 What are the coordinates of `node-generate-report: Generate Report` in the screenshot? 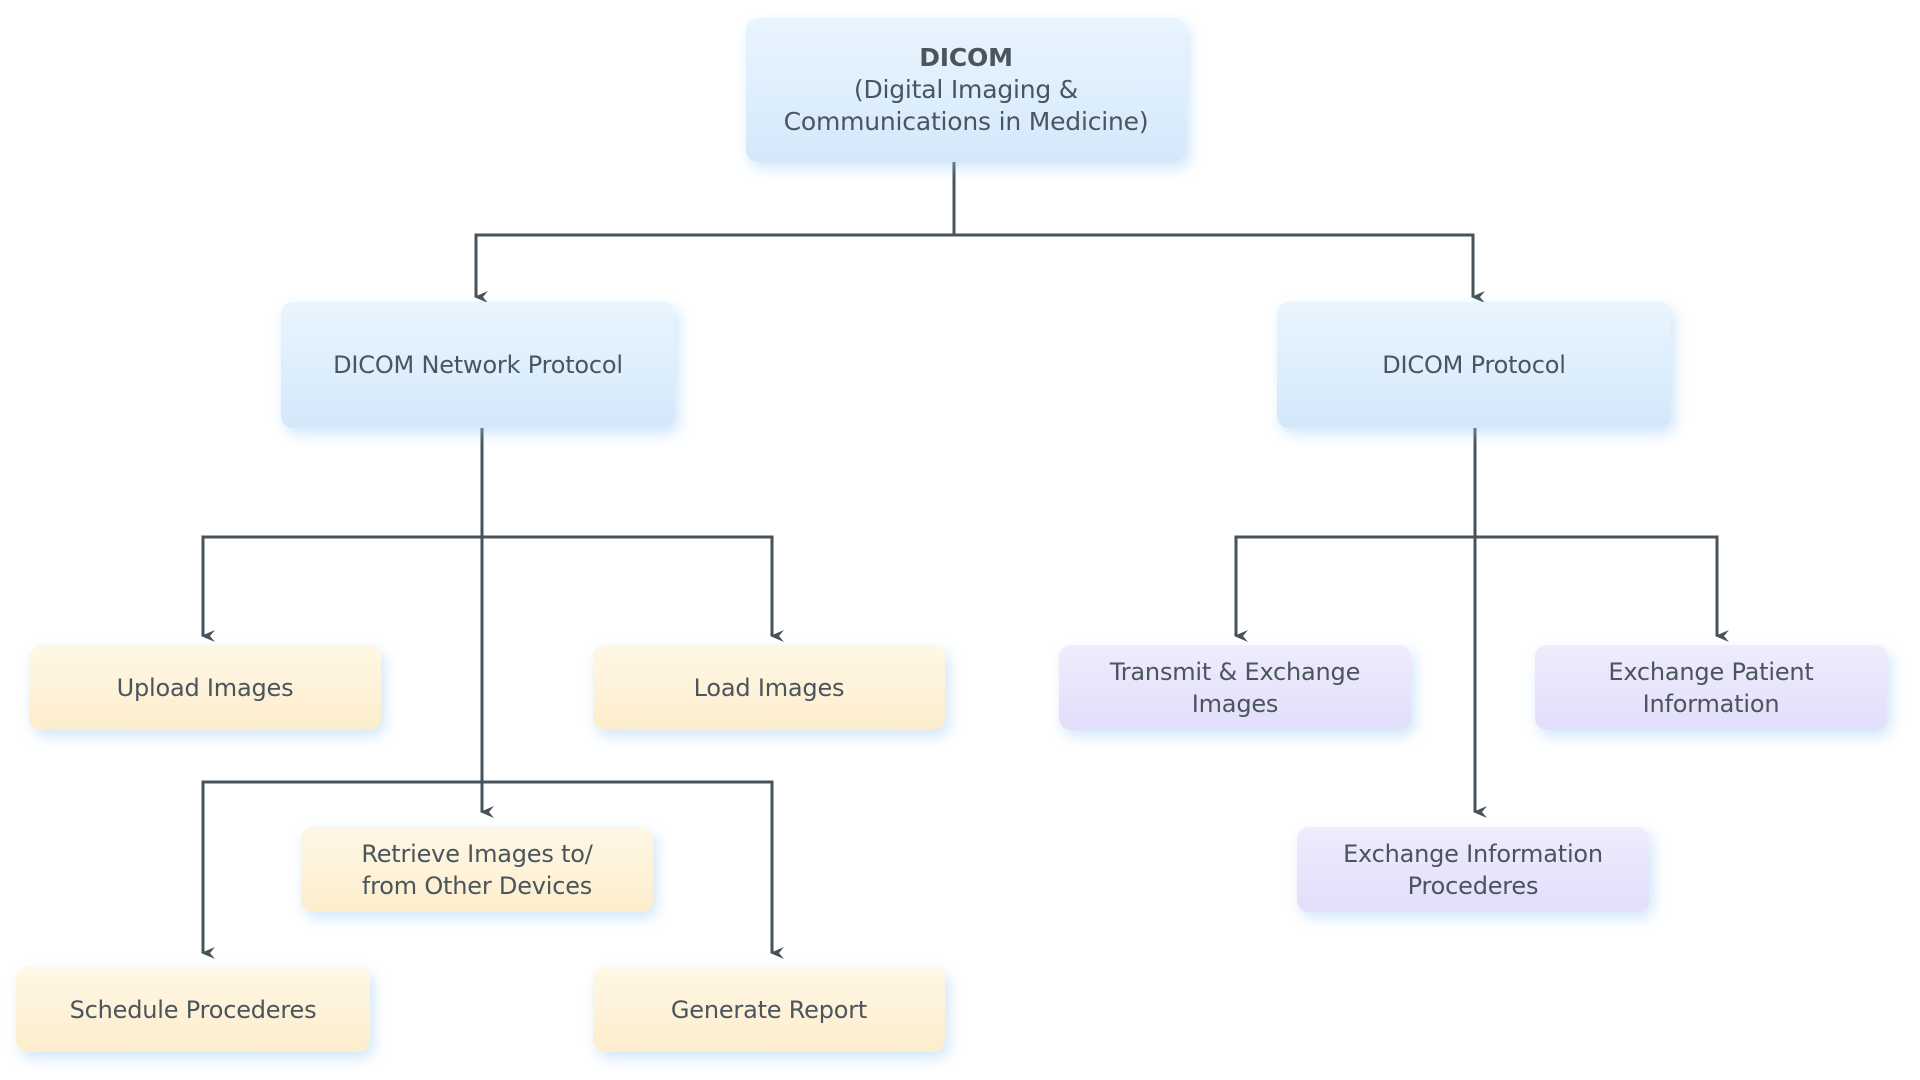 It's located at (769, 1009).